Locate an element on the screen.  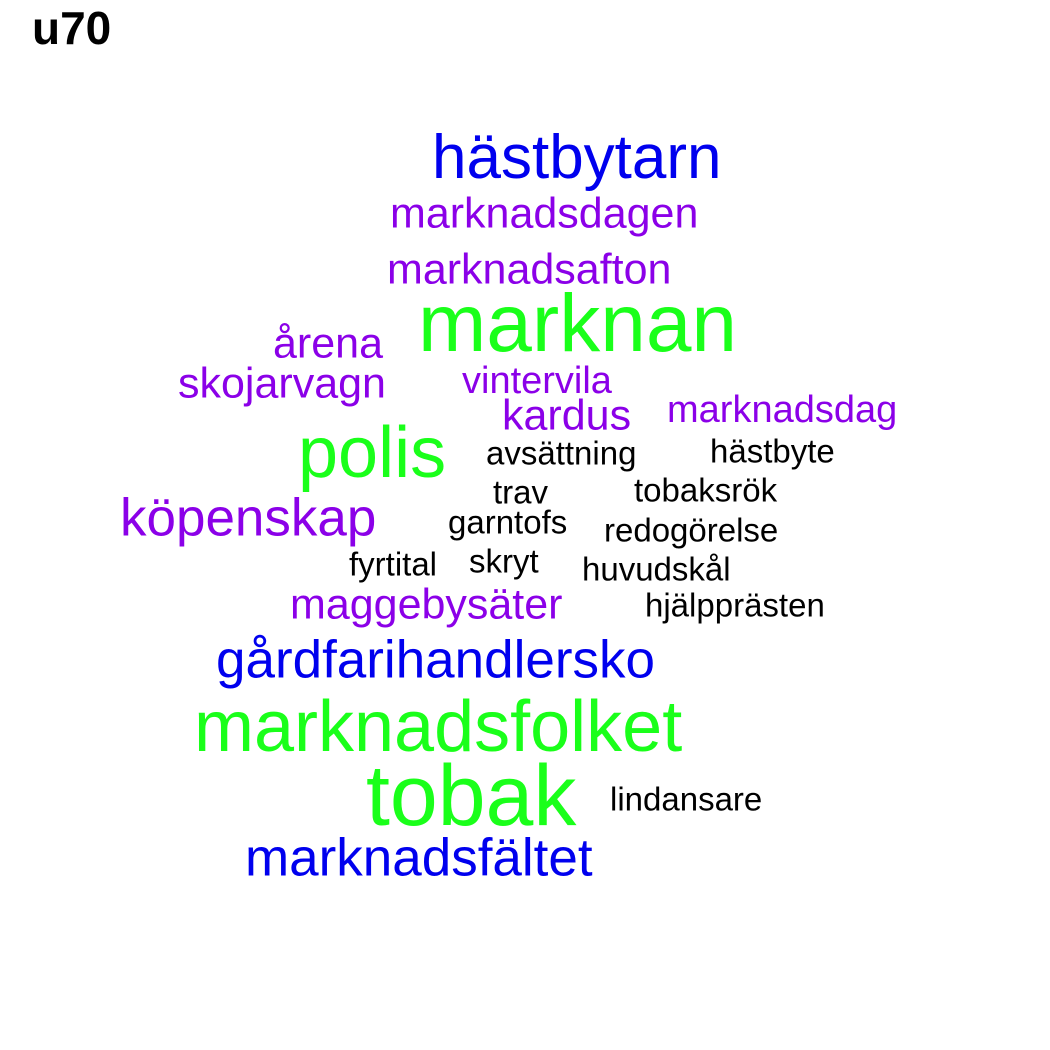
word-hastbyte: hästbyte is located at coordinates (772, 451).